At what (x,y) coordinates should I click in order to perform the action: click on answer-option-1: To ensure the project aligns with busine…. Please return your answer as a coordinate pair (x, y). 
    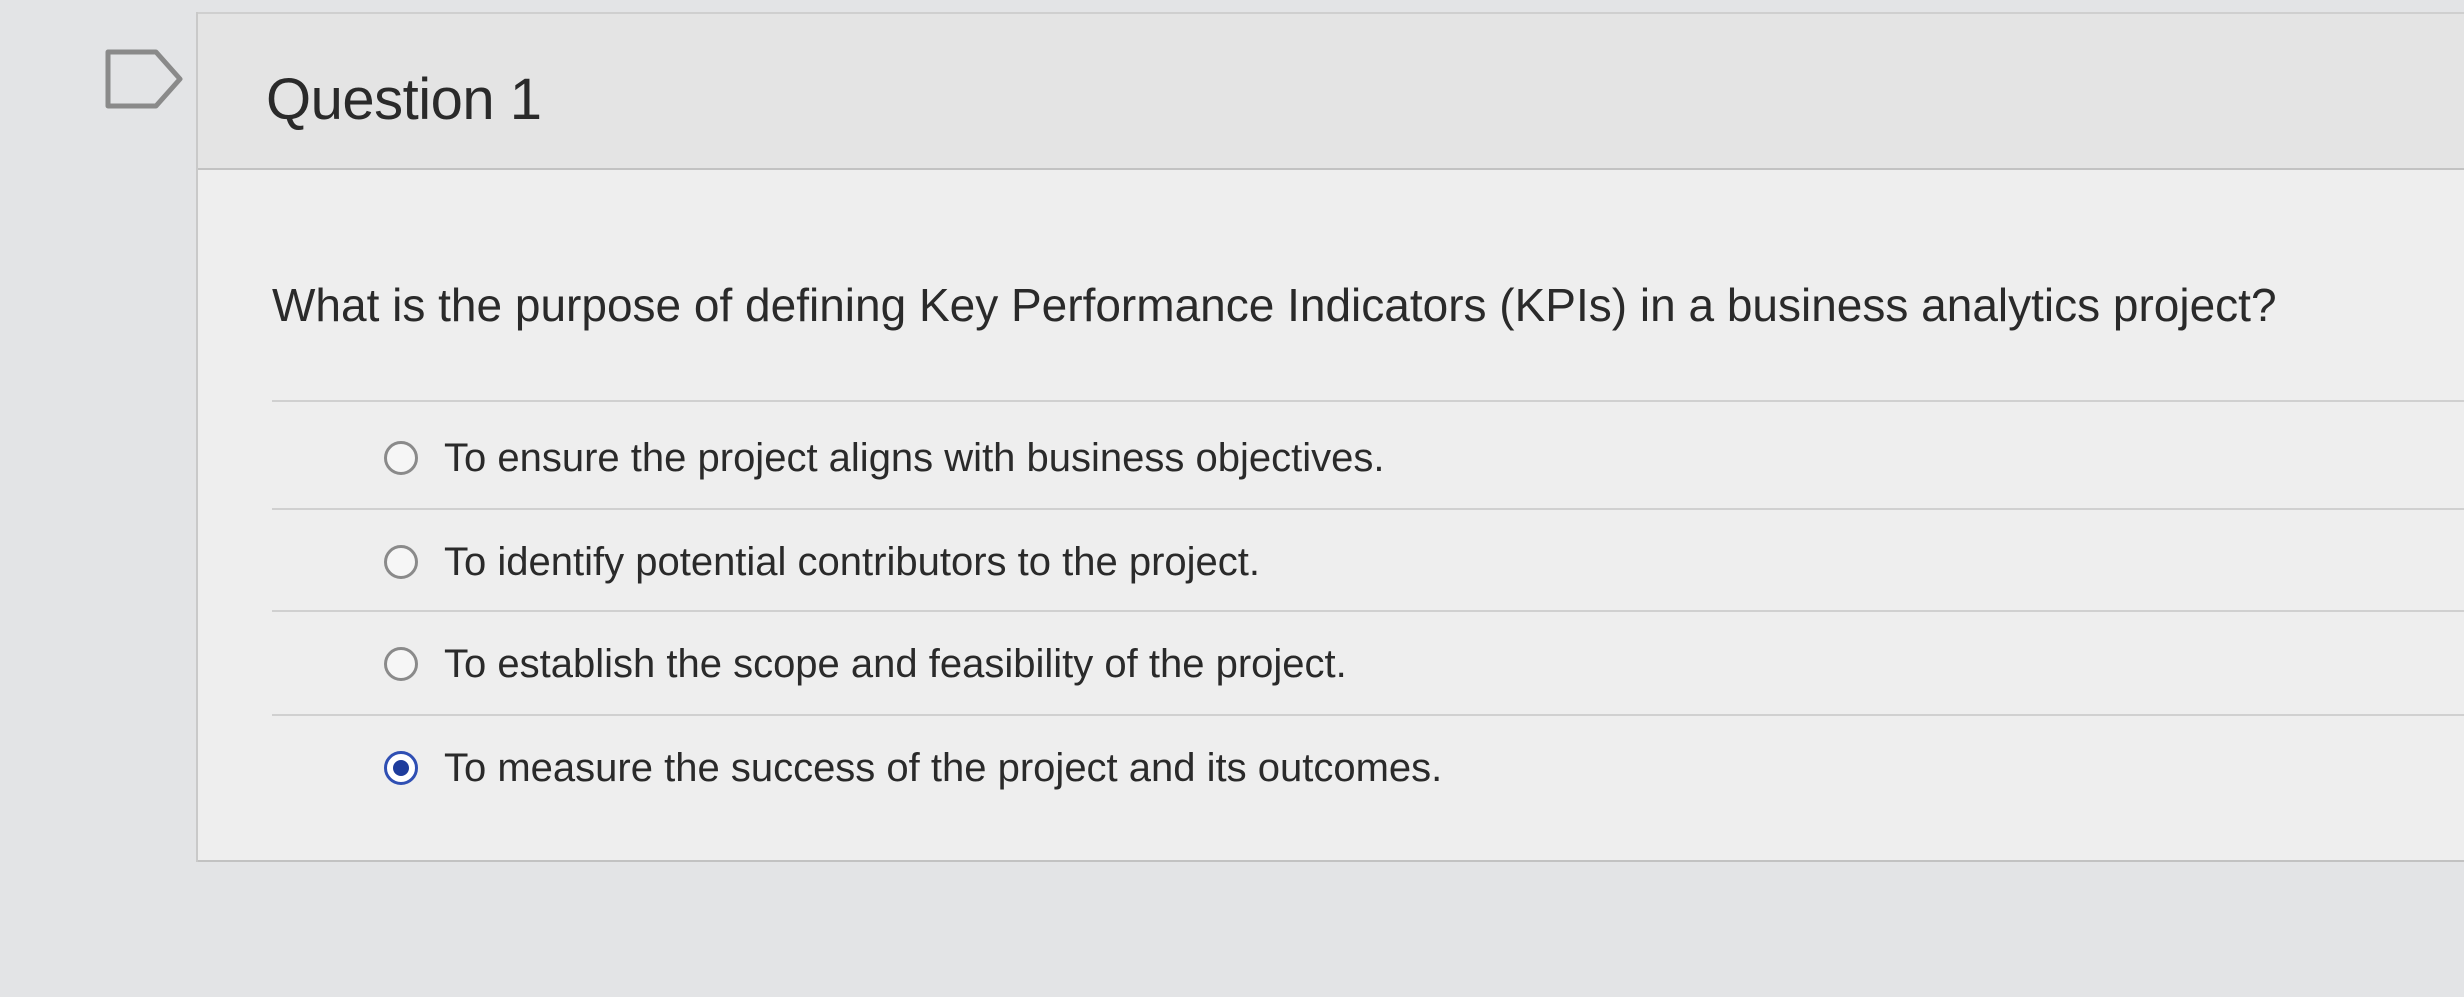
    Looking at the image, I should click on (1322, 458).